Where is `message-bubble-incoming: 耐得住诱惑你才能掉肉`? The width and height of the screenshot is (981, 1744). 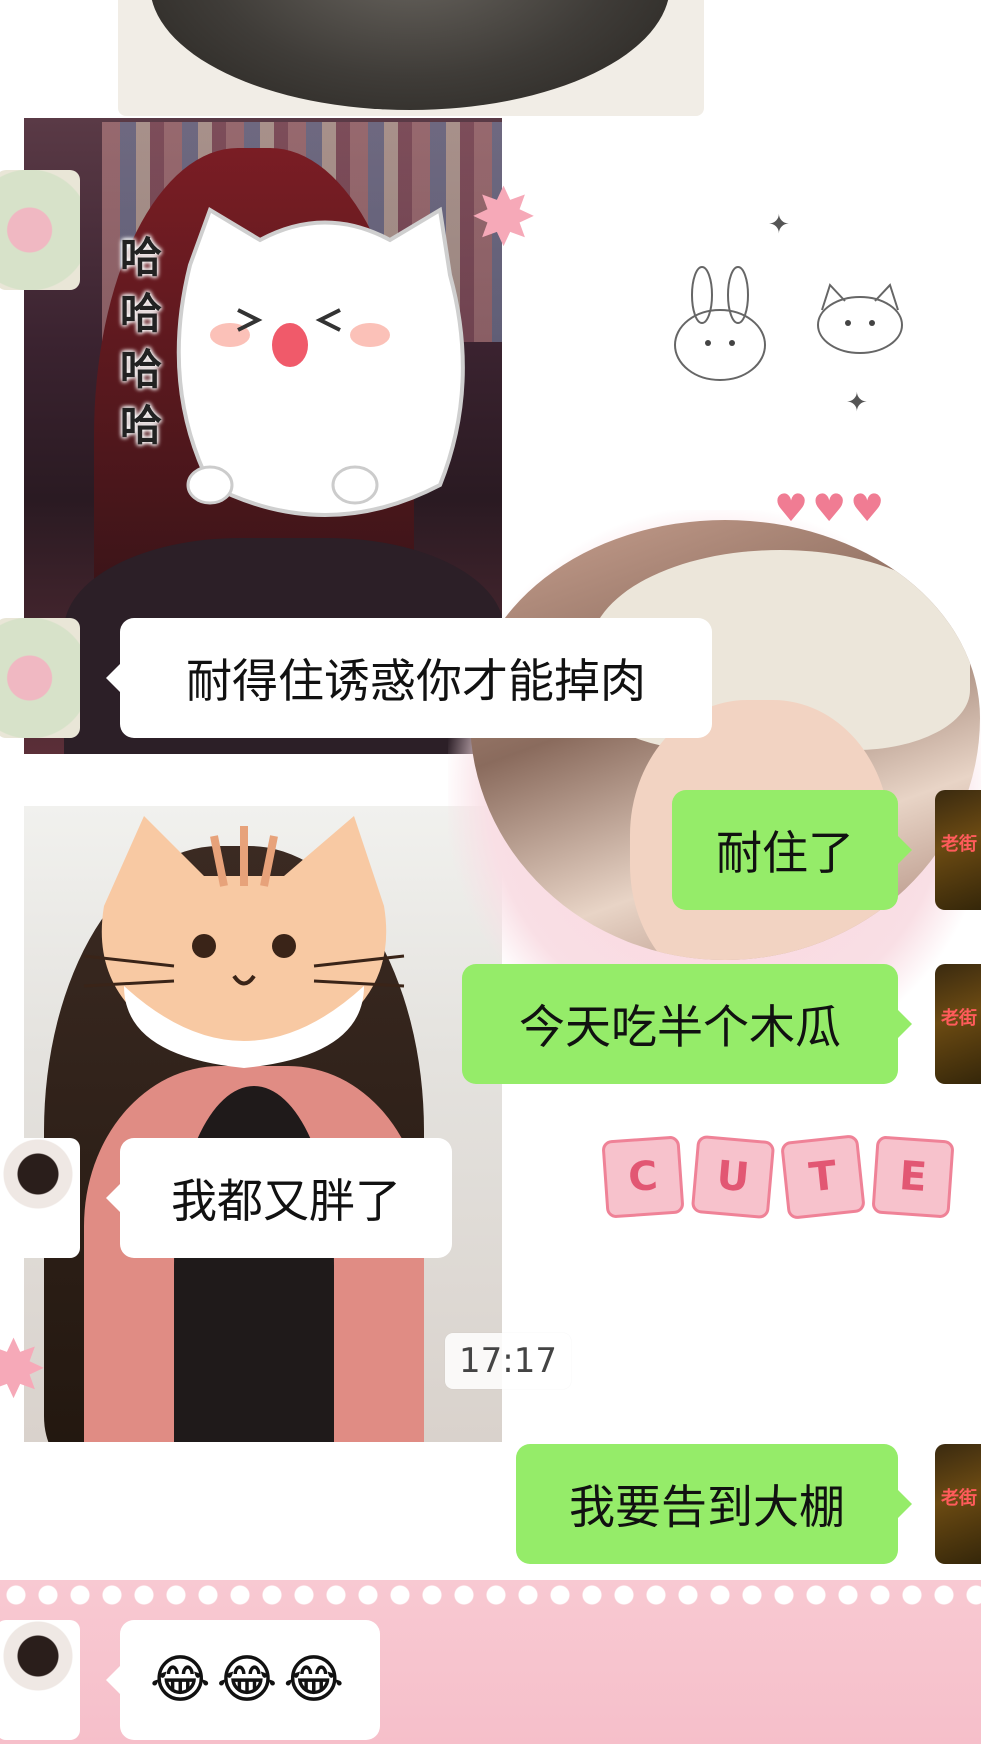 message-bubble-incoming: 耐得住诱惑你才能掉肉 is located at coordinates (409, 678).